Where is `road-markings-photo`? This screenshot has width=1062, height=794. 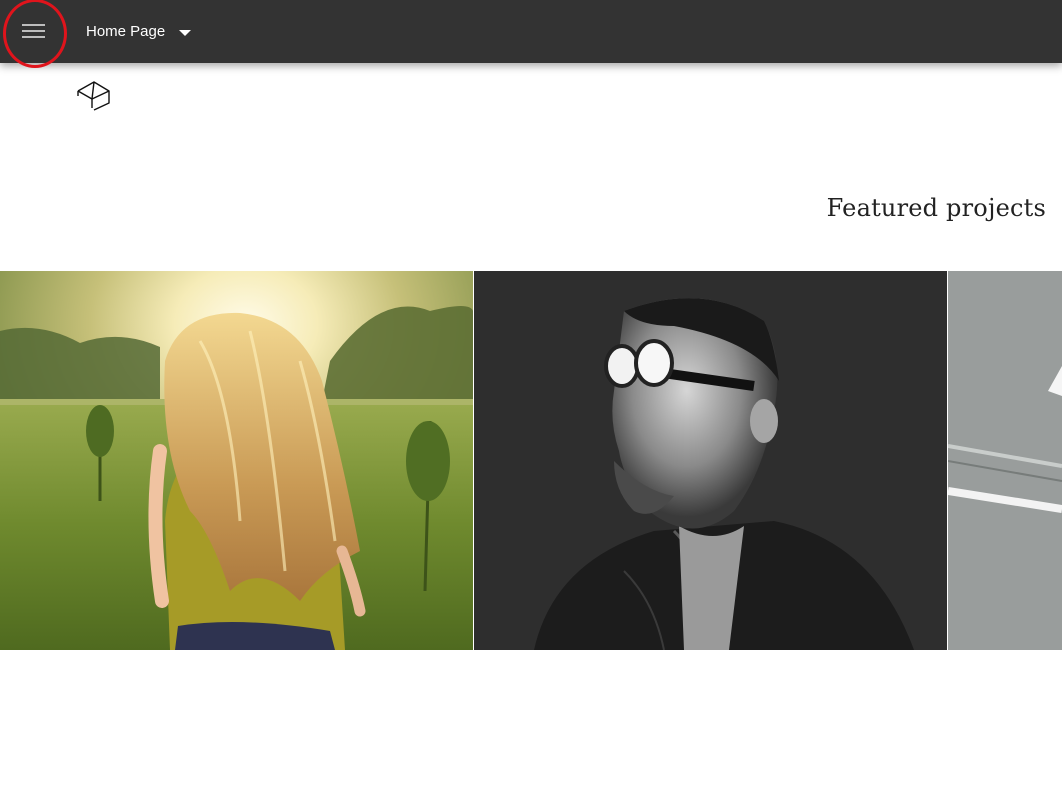
road-markings-photo is located at coordinates (1005, 460).